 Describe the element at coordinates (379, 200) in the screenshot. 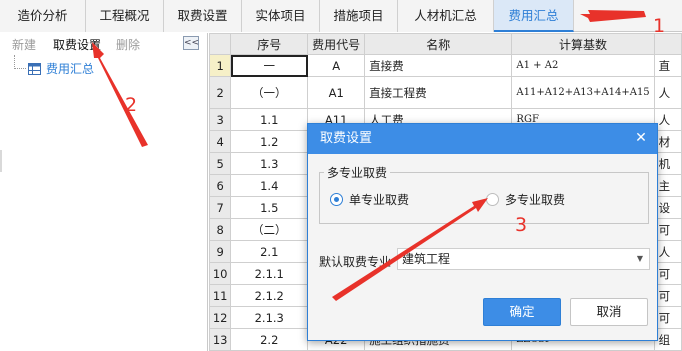

I see `radio-single-label: 单专业取费` at that location.